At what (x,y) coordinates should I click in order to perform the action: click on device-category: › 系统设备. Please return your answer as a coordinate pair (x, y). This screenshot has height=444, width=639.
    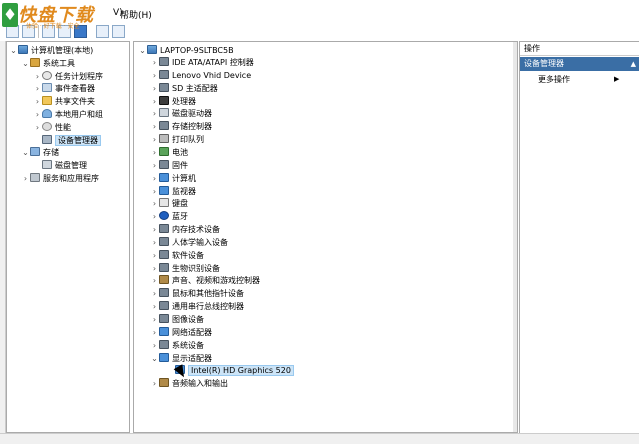
    Looking at the image, I should click on (177, 345).